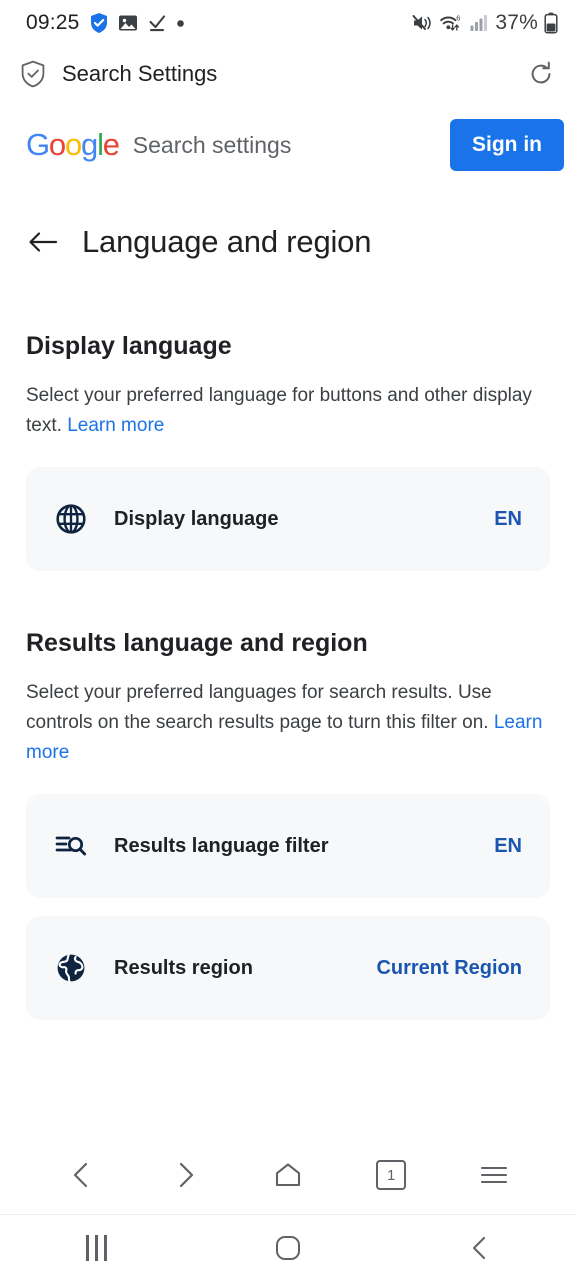 The width and height of the screenshot is (576, 1280). I want to click on logo-letter-e: e, so click(111, 144).